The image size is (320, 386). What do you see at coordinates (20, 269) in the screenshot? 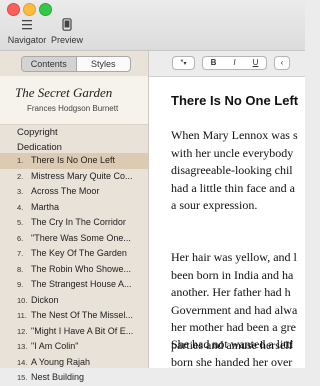
I see `toc-chapter-number: 8.` at bounding box center [20, 269].